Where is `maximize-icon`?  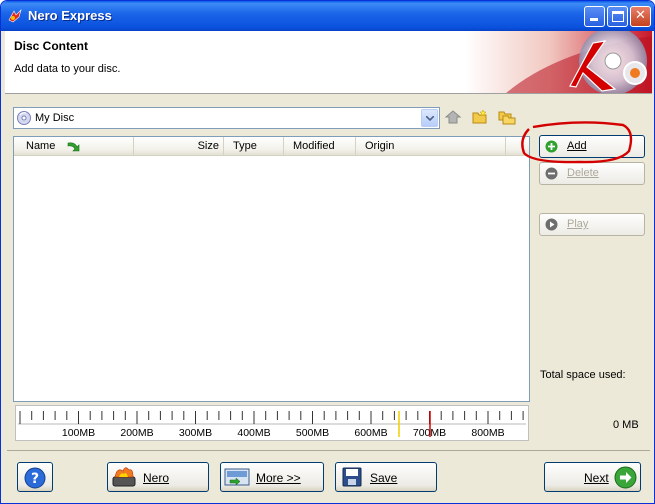 maximize-icon is located at coordinates (618, 16).